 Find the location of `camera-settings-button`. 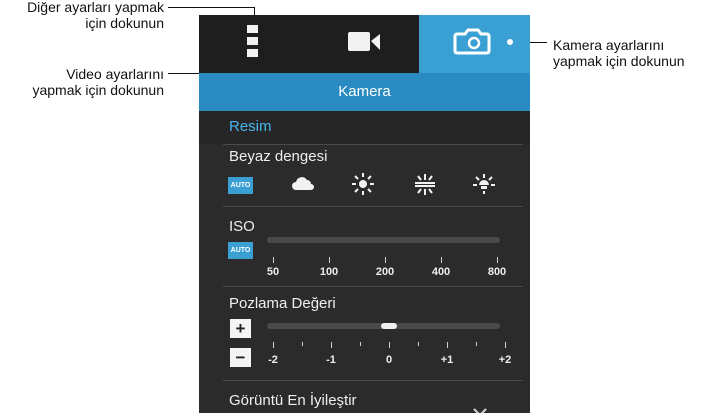

camera-settings-button is located at coordinates (474, 44).